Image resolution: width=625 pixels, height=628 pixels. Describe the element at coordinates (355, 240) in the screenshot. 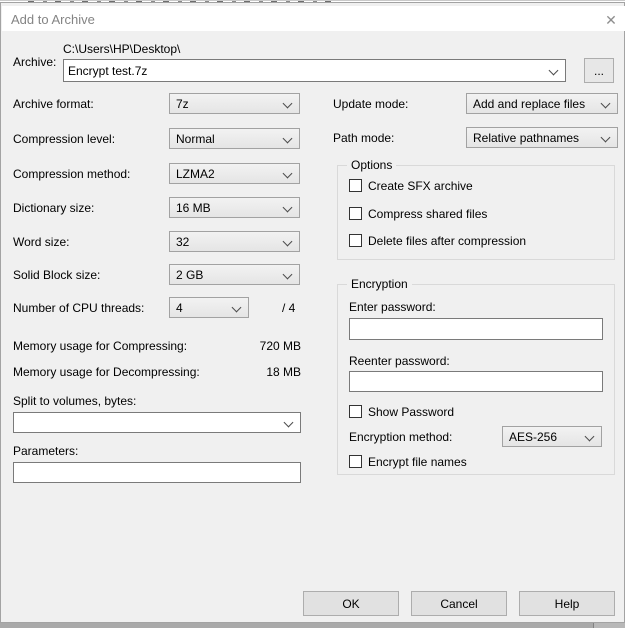

I see `delete-after-checkbox` at that location.